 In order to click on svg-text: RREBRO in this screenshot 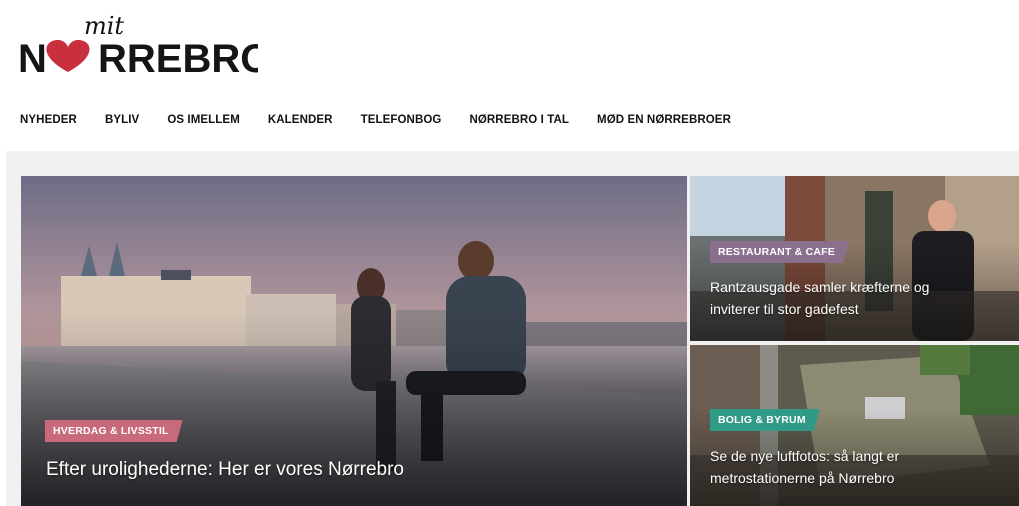, I will do `click(178, 57)`.